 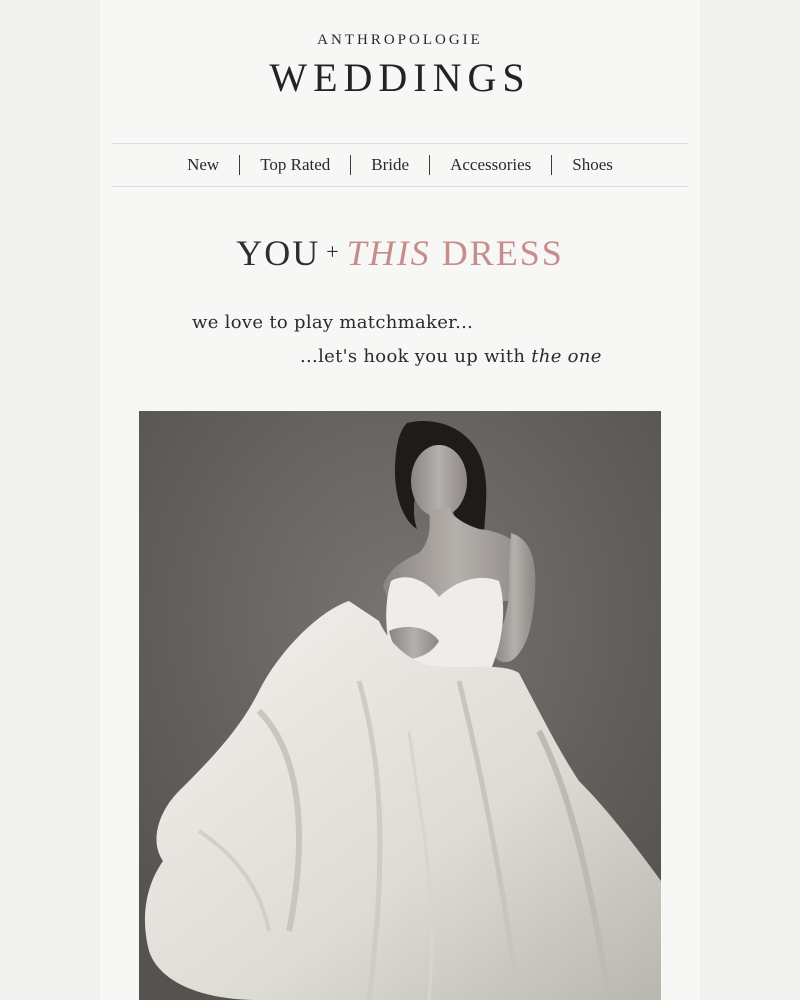 I want to click on tagline-line-2: ...let's hook you up with the one, so click(x=451, y=356).